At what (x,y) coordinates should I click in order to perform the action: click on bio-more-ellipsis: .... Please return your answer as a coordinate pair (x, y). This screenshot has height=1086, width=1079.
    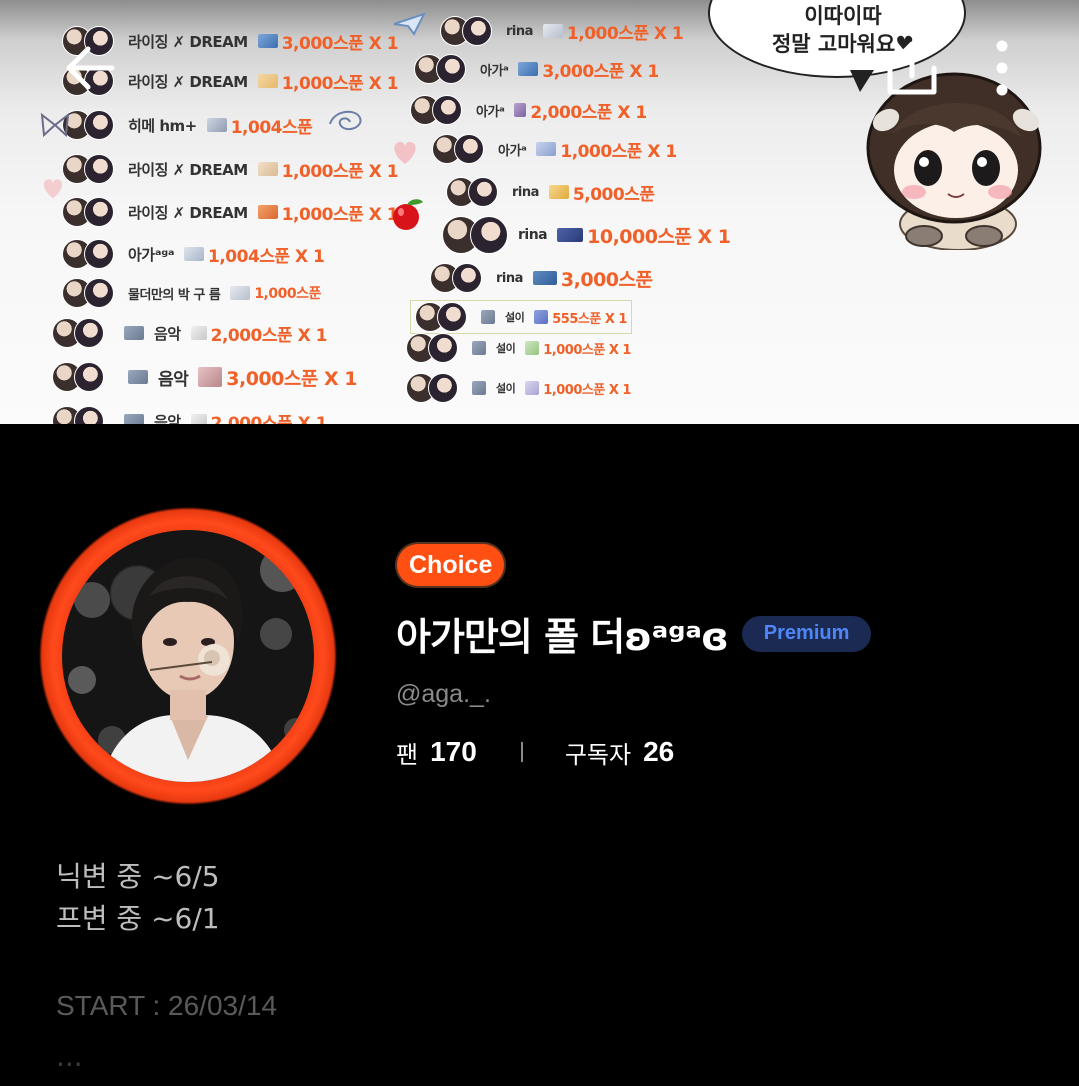
    Looking at the image, I should click on (69, 1056).